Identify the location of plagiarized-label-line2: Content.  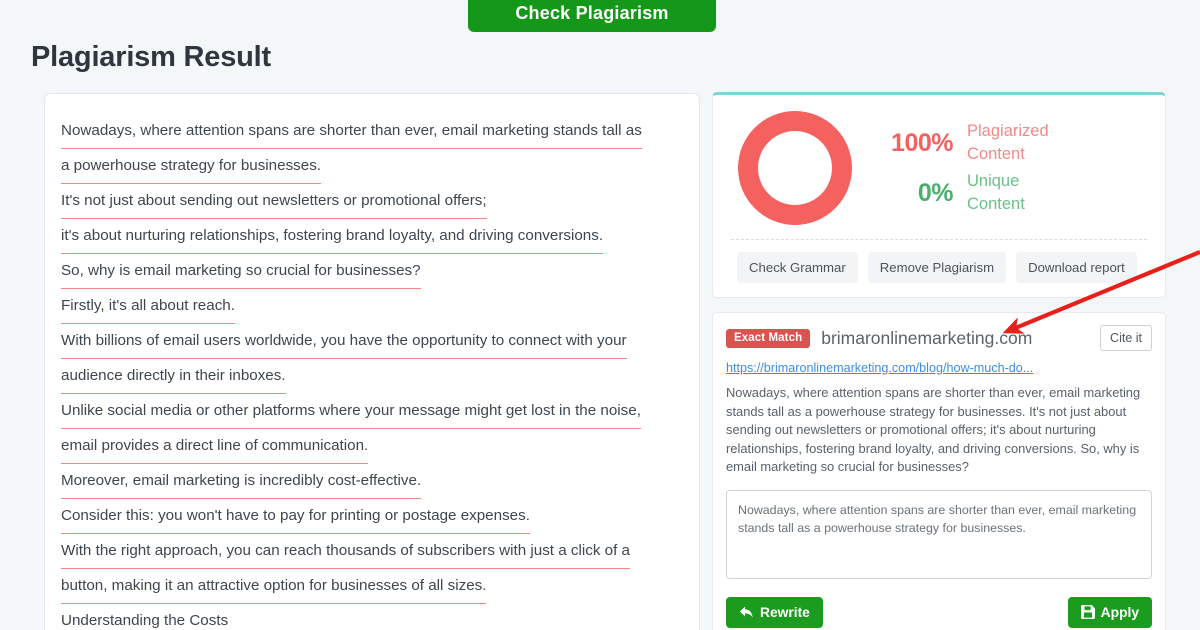
(996, 154).